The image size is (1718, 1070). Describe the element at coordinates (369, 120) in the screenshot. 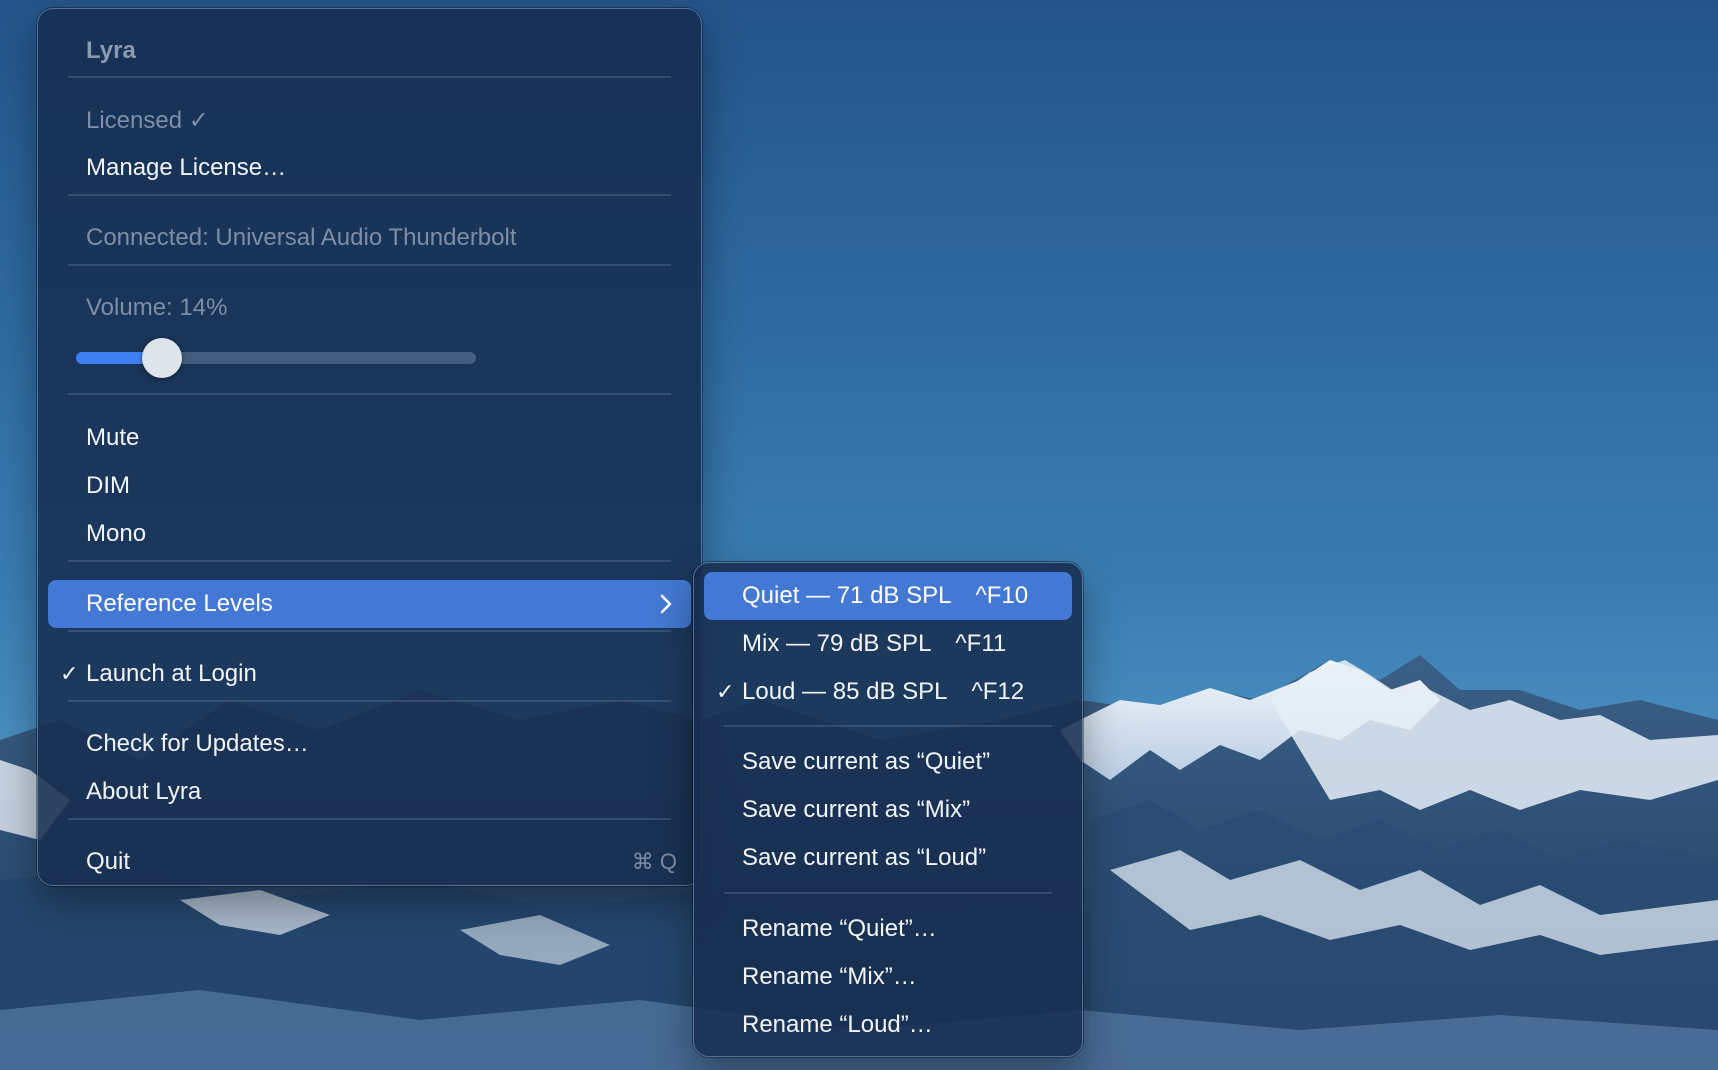

I see `license-status-item: Licensed ✓` at that location.